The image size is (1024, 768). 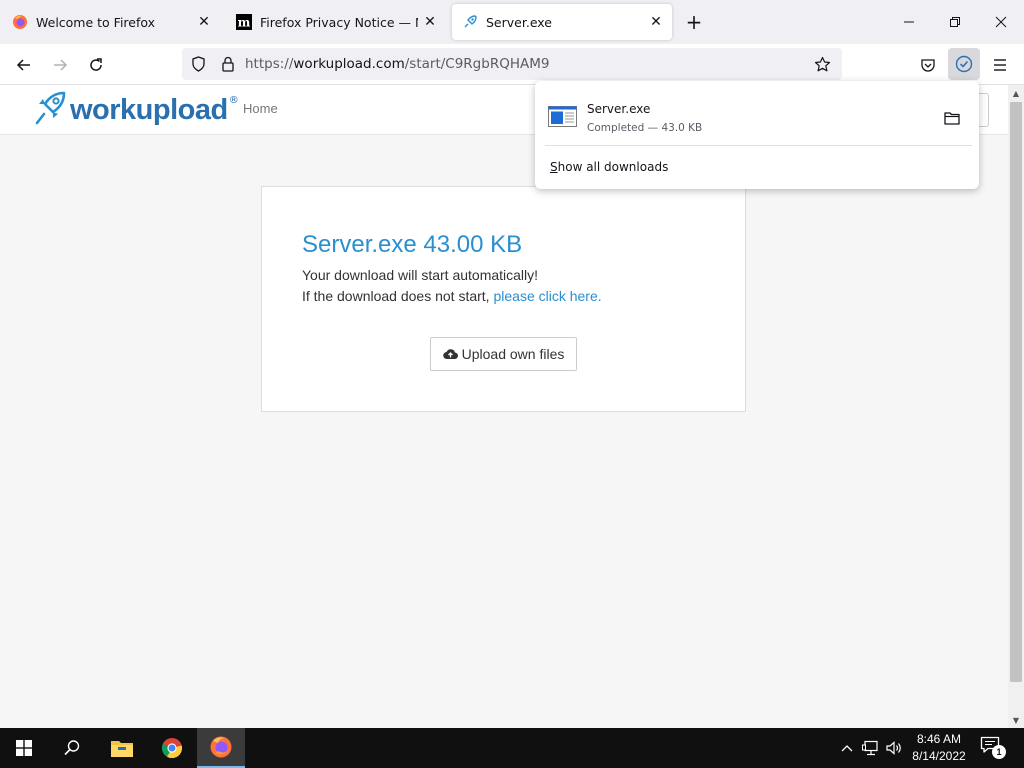 I want to click on network-icon, so click(x=871, y=748).